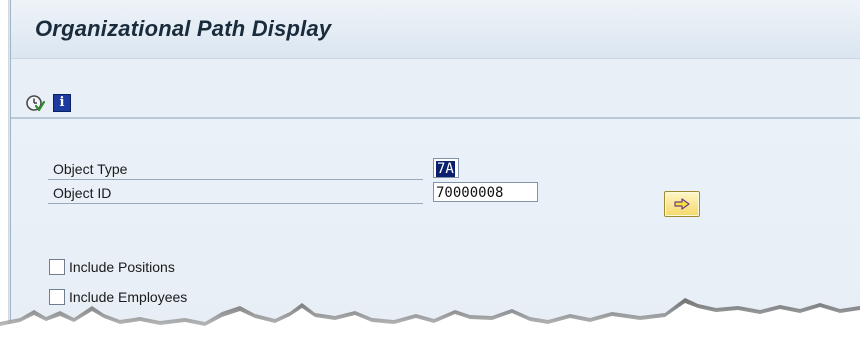 Image resolution: width=860 pixels, height=352 pixels. What do you see at coordinates (122, 267) in the screenshot?
I see `include-positions-label: Include Positions` at bounding box center [122, 267].